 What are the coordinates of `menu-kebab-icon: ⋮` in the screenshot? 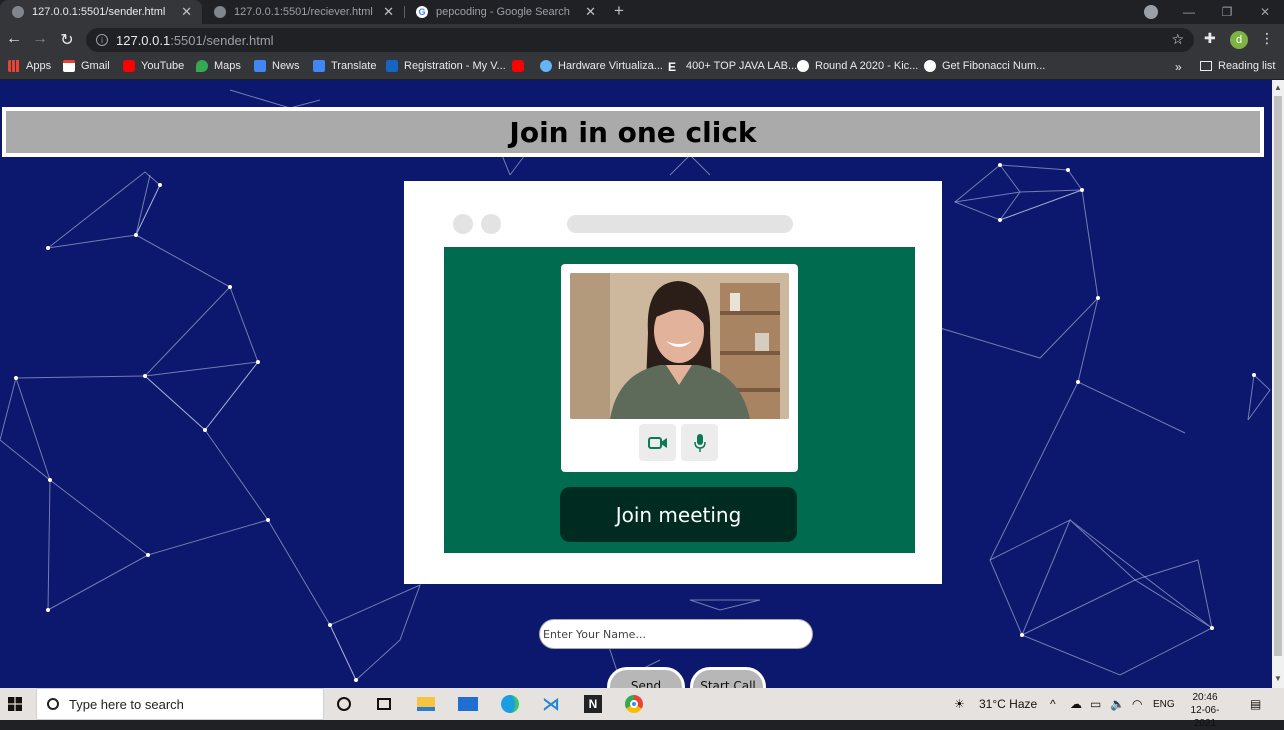 It's located at (1267, 38).